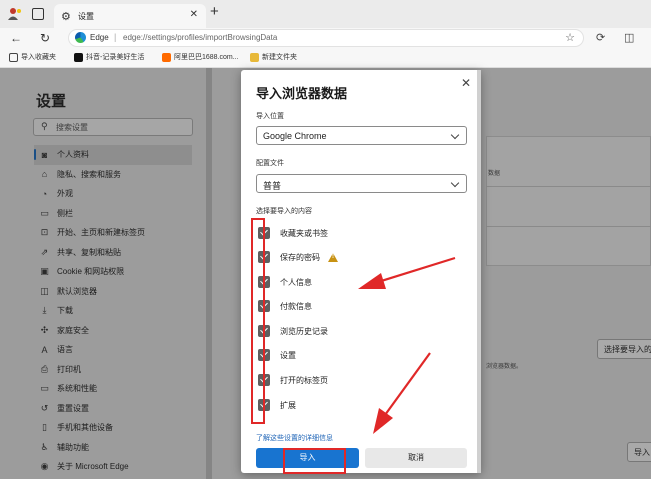 The height and width of the screenshot is (479, 651). I want to click on items-label: 选择要导入的内容, so click(284, 211).